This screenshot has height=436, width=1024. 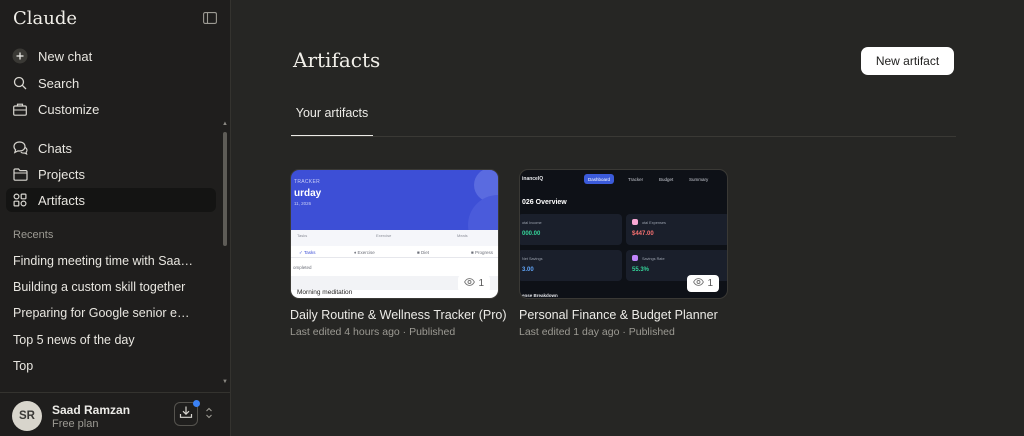 I want to click on preview-nav-item: Budget, so click(x=666, y=179).